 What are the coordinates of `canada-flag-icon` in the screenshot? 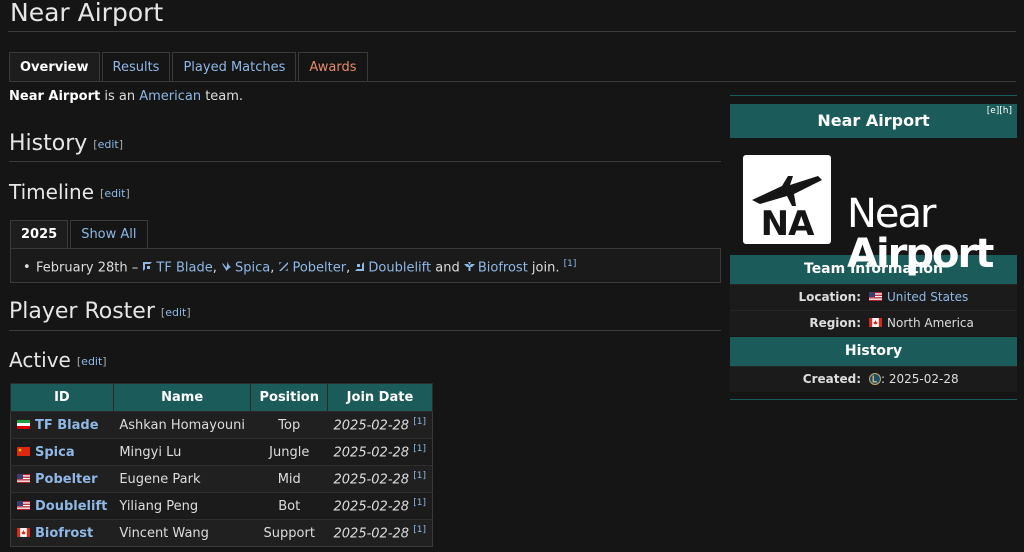 It's located at (23, 532).